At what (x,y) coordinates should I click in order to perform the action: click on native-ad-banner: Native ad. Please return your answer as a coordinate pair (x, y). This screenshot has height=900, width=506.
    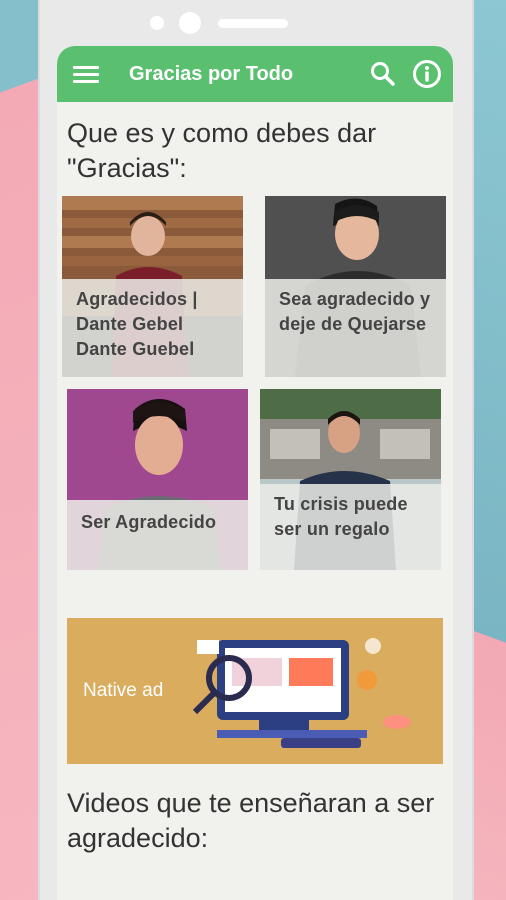
    Looking at the image, I should click on (255, 691).